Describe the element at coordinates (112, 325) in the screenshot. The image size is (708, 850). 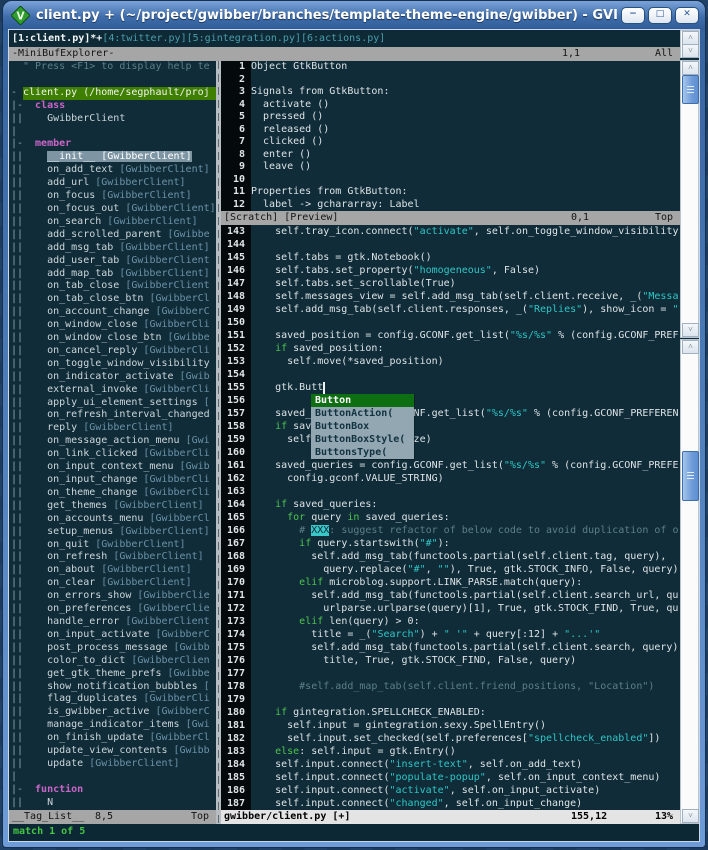
I see `taglist-row: || on_window_close [GwibberCli` at that location.